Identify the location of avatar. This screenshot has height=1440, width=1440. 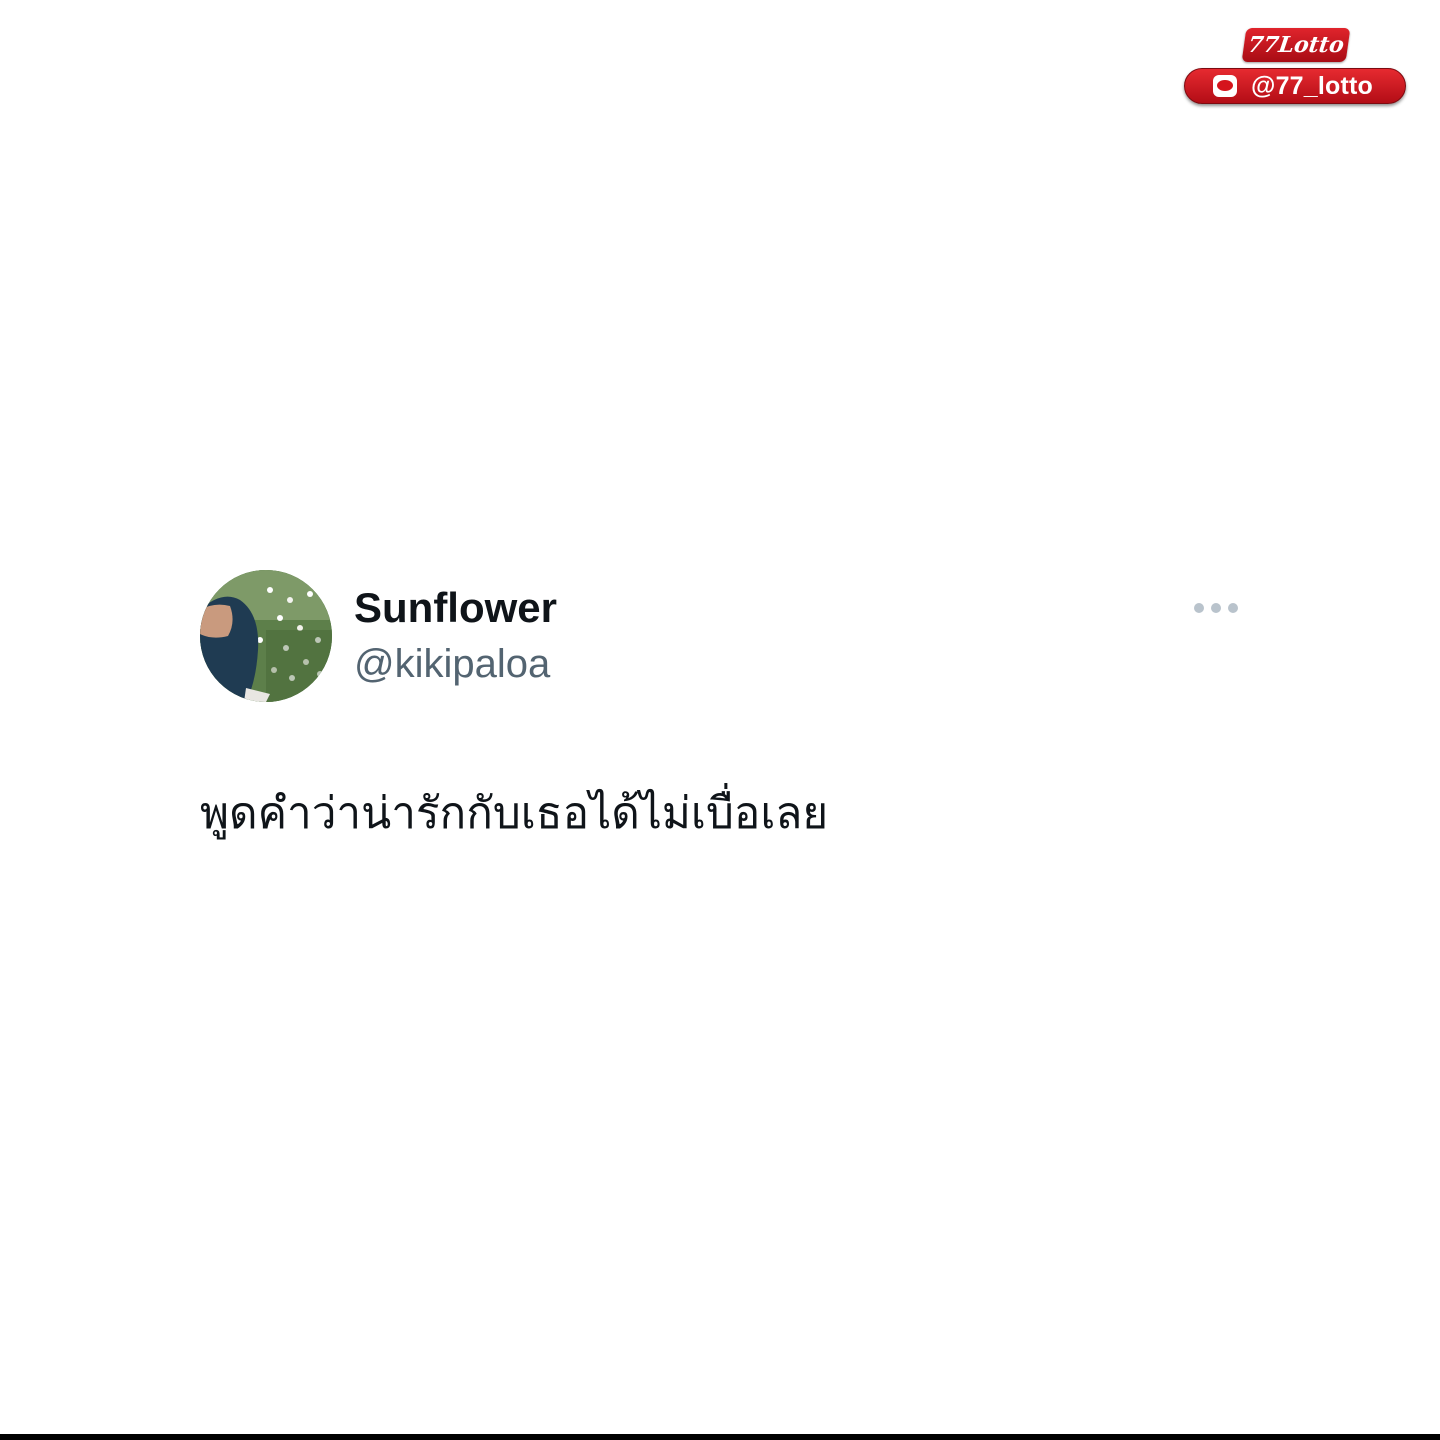
(266, 636).